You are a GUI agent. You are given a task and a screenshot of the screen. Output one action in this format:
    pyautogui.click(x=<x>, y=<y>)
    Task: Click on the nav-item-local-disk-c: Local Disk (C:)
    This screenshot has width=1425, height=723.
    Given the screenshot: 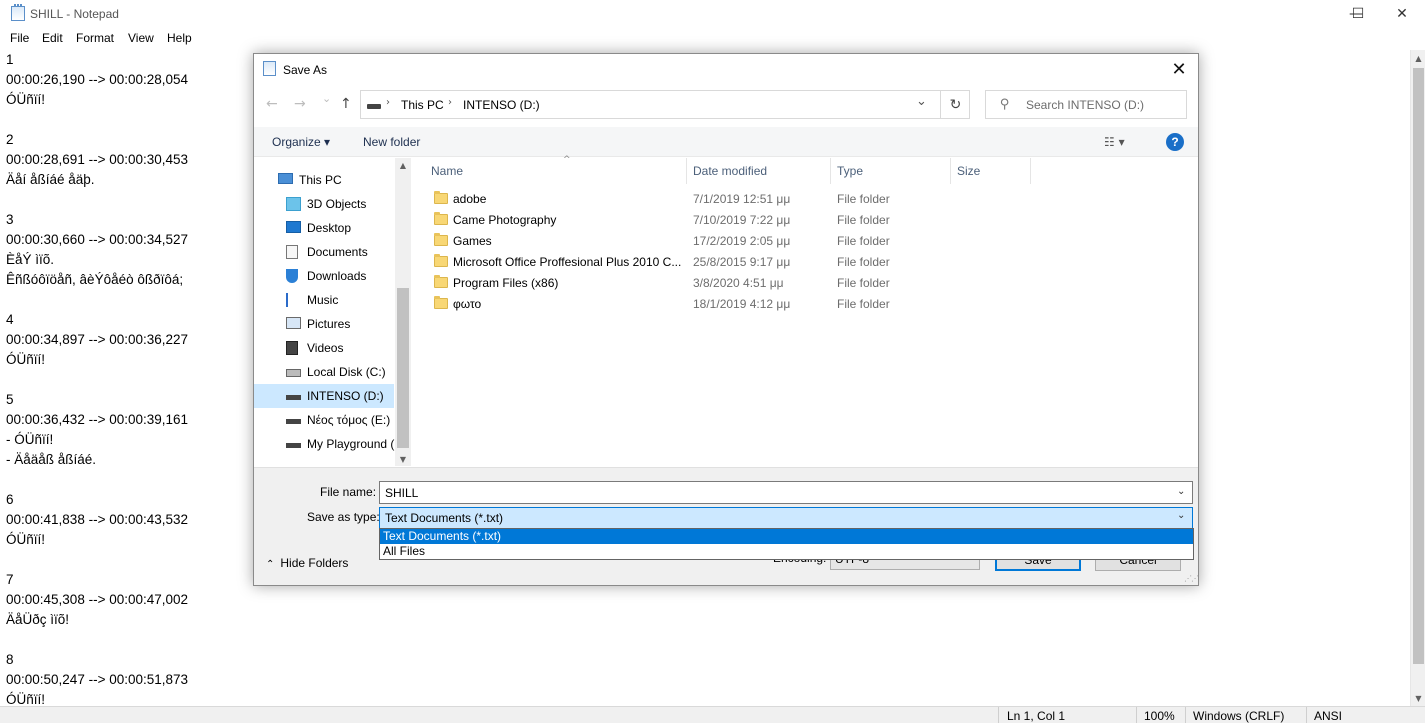 What is the action you would take?
    pyautogui.click(x=324, y=372)
    